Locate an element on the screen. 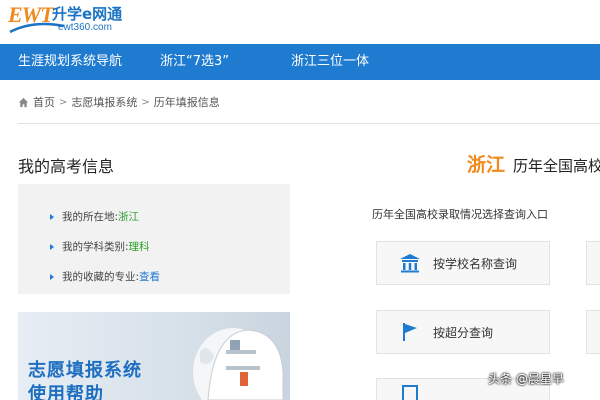 The width and height of the screenshot is (600, 400). nav-item-7of3: 浙江“7选3” is located at coordinates (194, 62).